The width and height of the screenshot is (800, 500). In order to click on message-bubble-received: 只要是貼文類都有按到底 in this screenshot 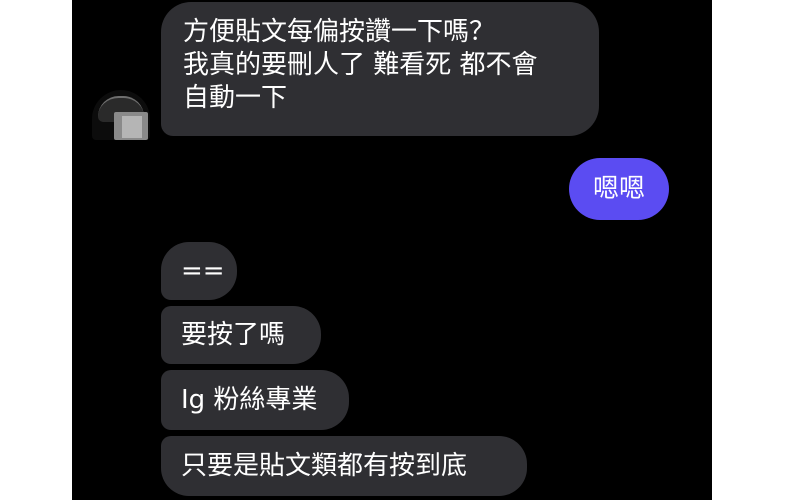, I will do `click(344, 466)`.